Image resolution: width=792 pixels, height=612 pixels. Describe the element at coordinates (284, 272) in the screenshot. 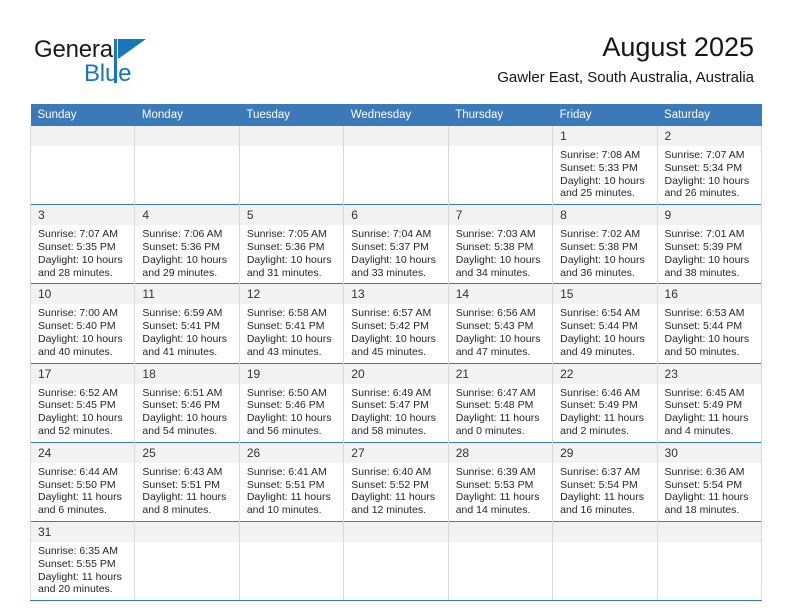

I see `daylight-duration-line2: and 31 minutes.` at that location.